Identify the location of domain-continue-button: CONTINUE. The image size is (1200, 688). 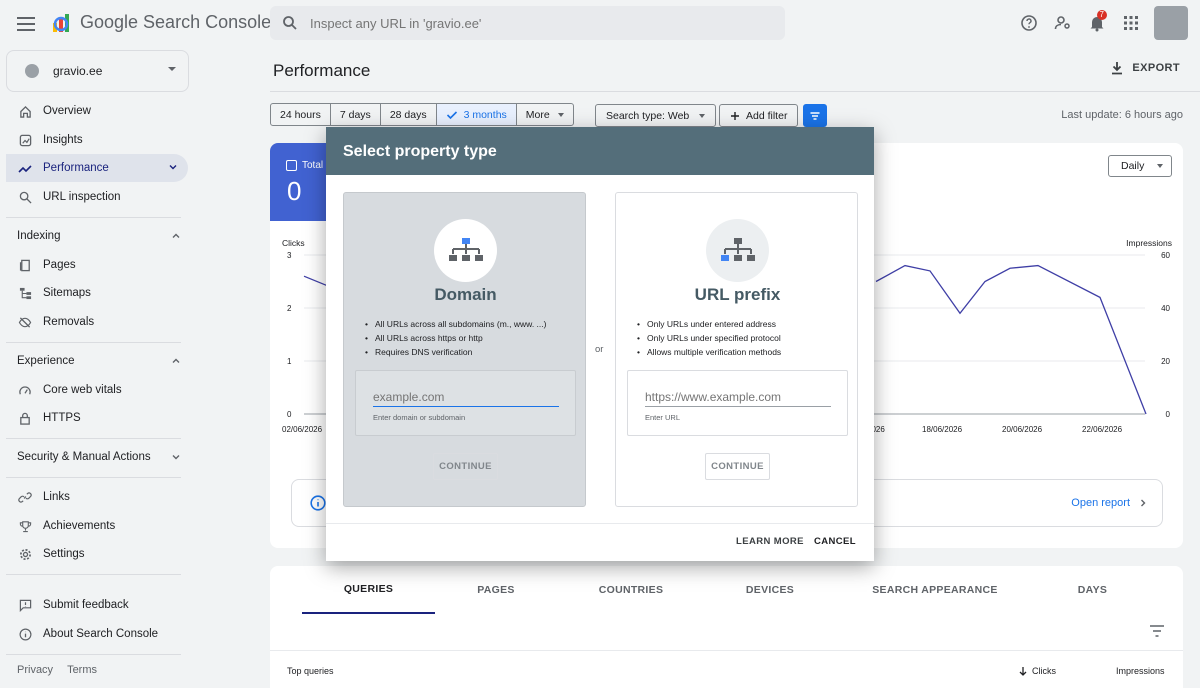
(465, 466).